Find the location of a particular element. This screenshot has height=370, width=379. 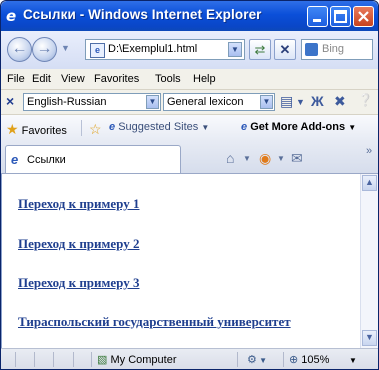

back-button: ← is located at coordinates (19, 49).